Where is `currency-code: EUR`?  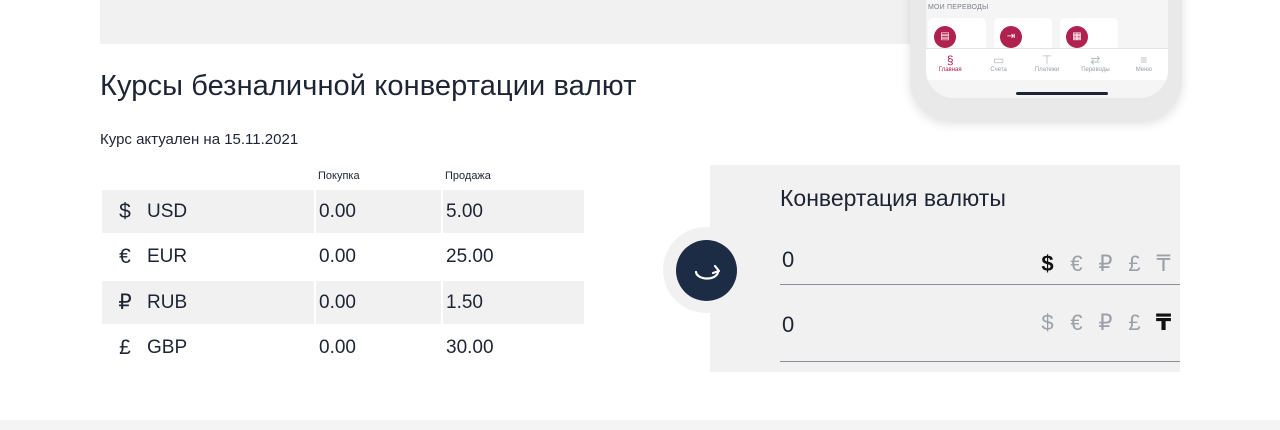
currency-code: EUR is located at coordinates (167, 256).